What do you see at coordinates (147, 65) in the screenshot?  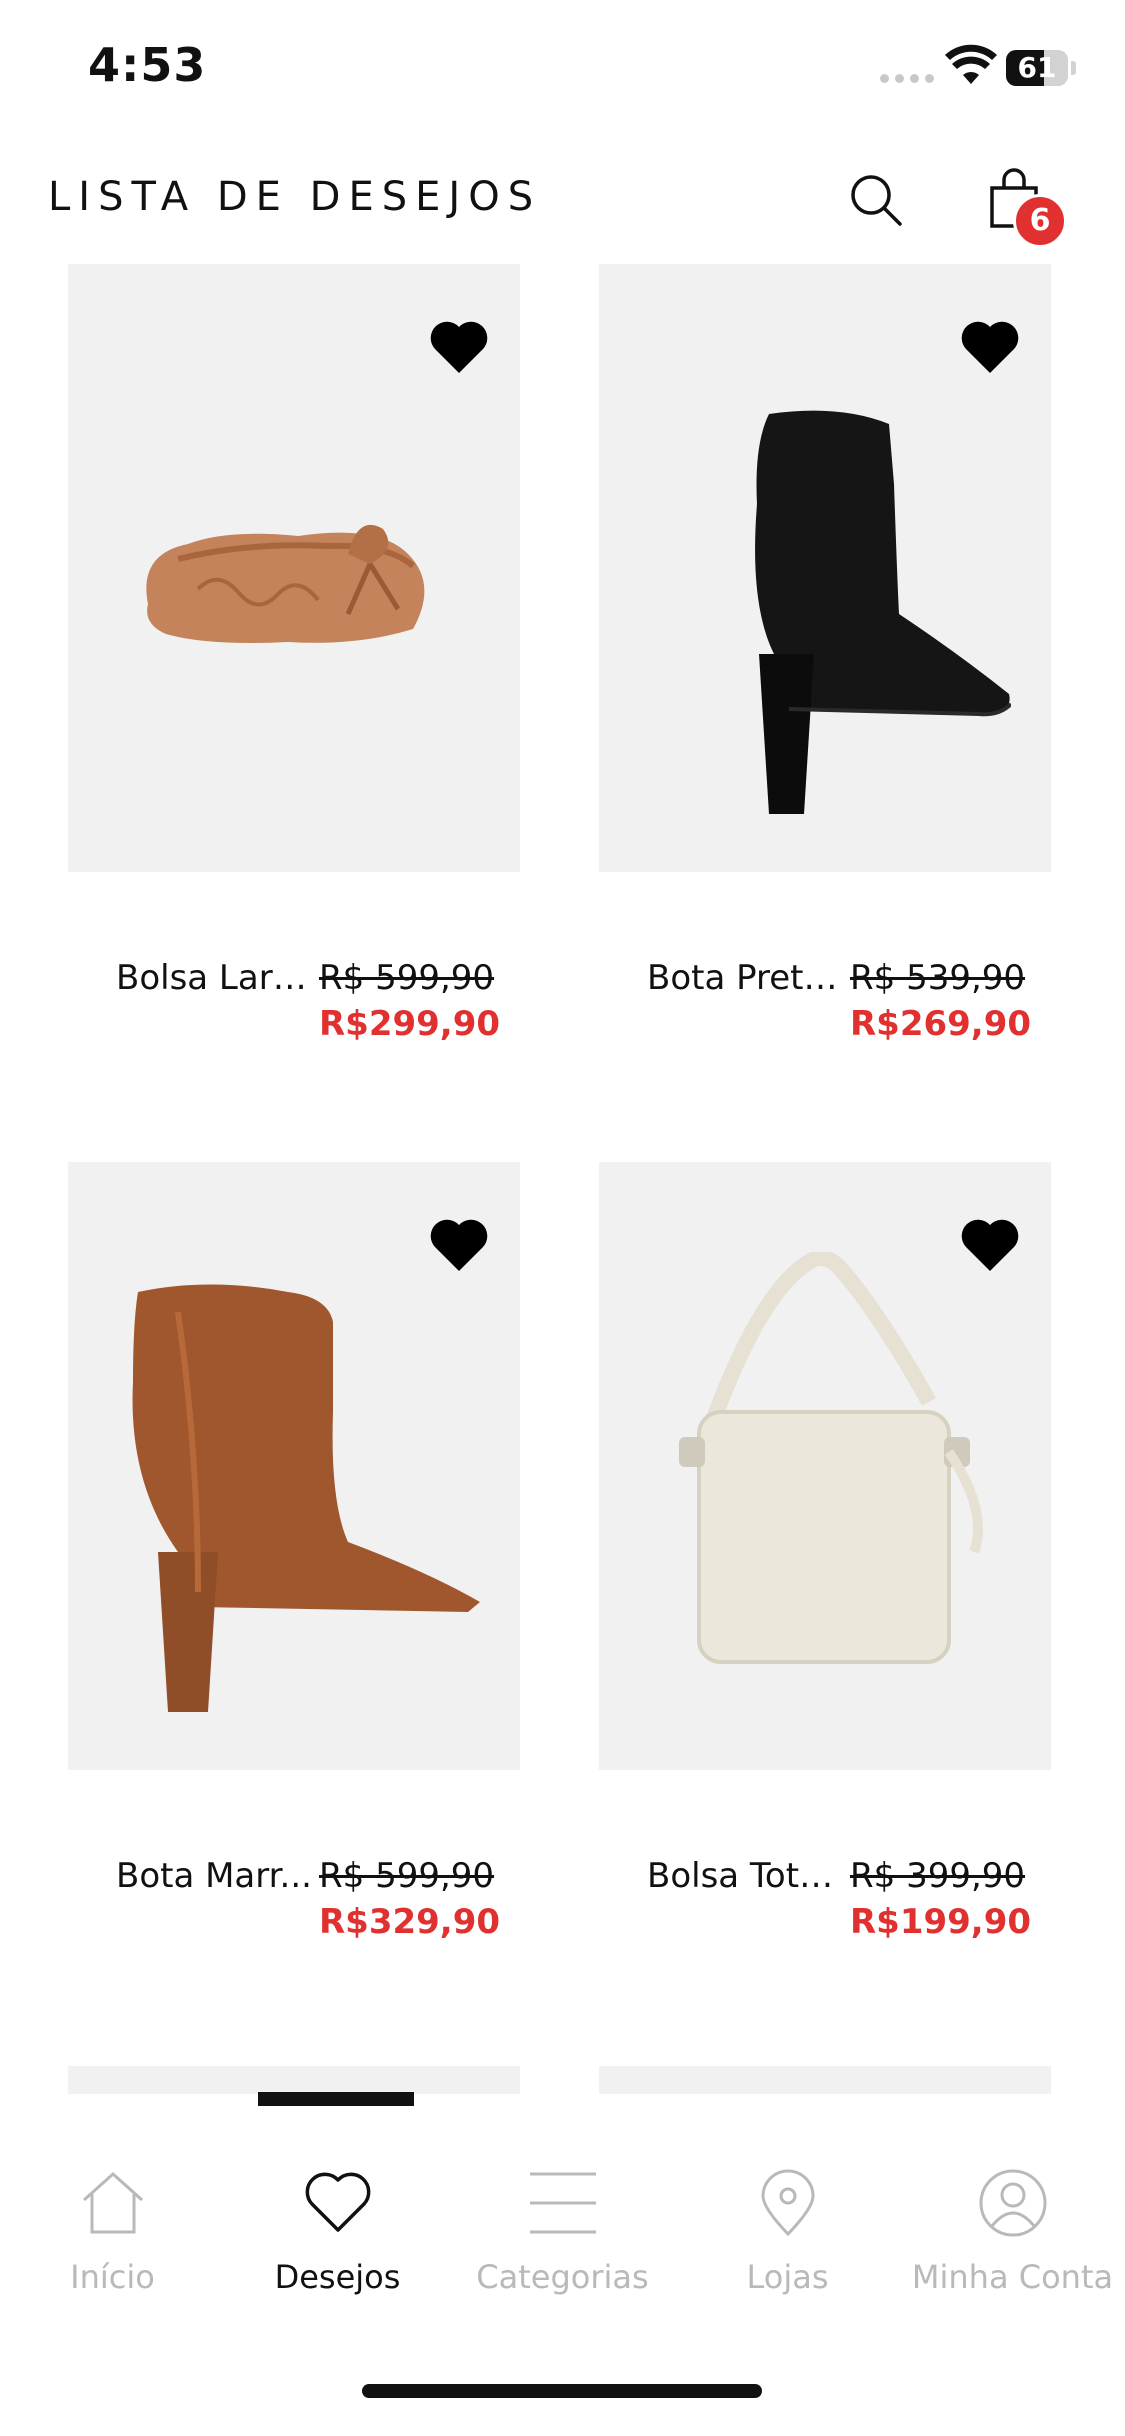 I see `status-time: 4:53` at bounding box center [147, 65].